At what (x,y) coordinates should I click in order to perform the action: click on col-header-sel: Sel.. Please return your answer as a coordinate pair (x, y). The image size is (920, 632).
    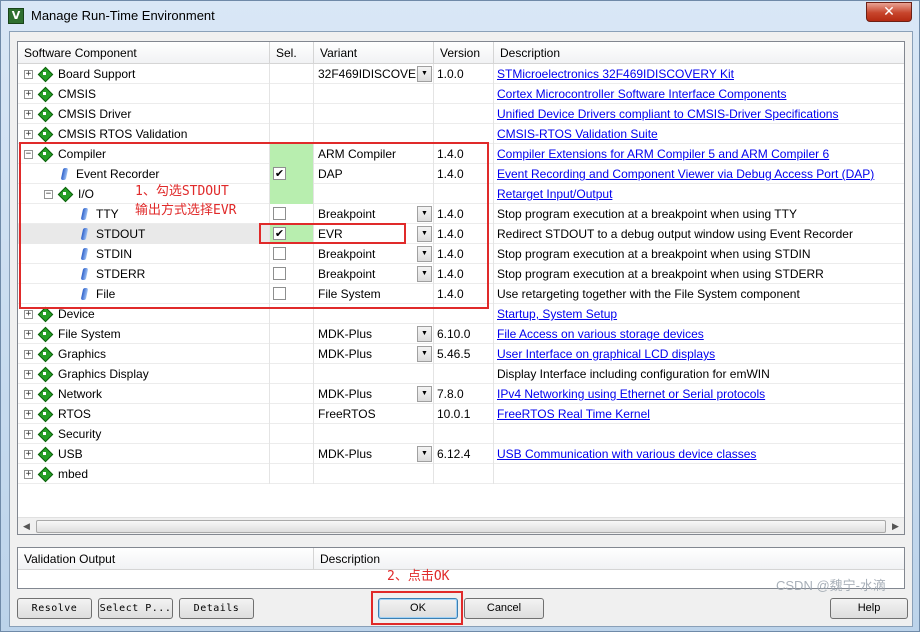
    Looking at the image, I should click on (292, 53).